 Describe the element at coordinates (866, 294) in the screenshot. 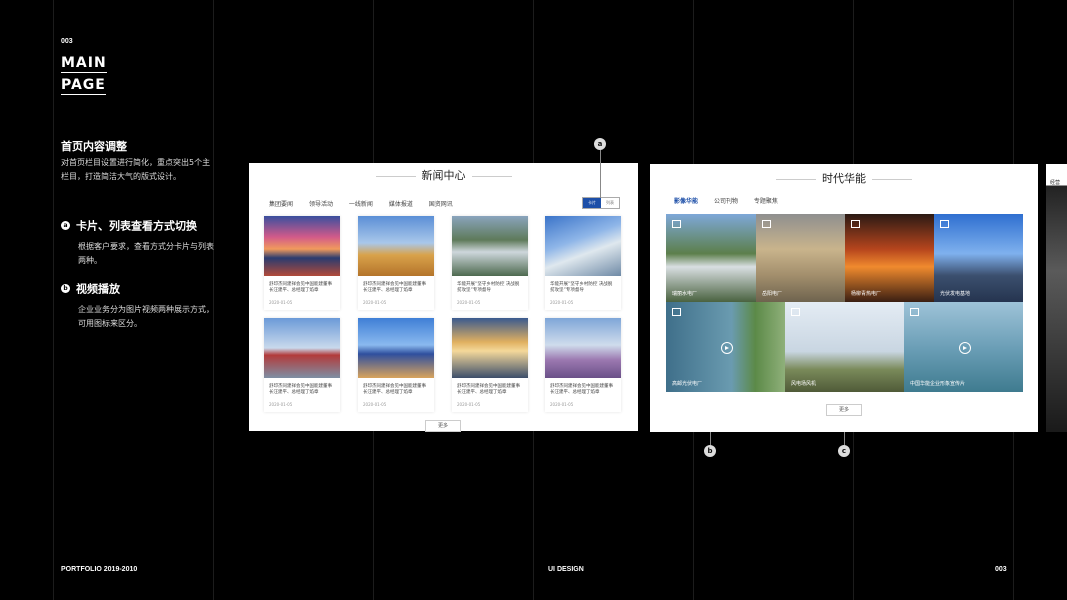

I see `tile-caption: 杨柳青热电厂` at that location.